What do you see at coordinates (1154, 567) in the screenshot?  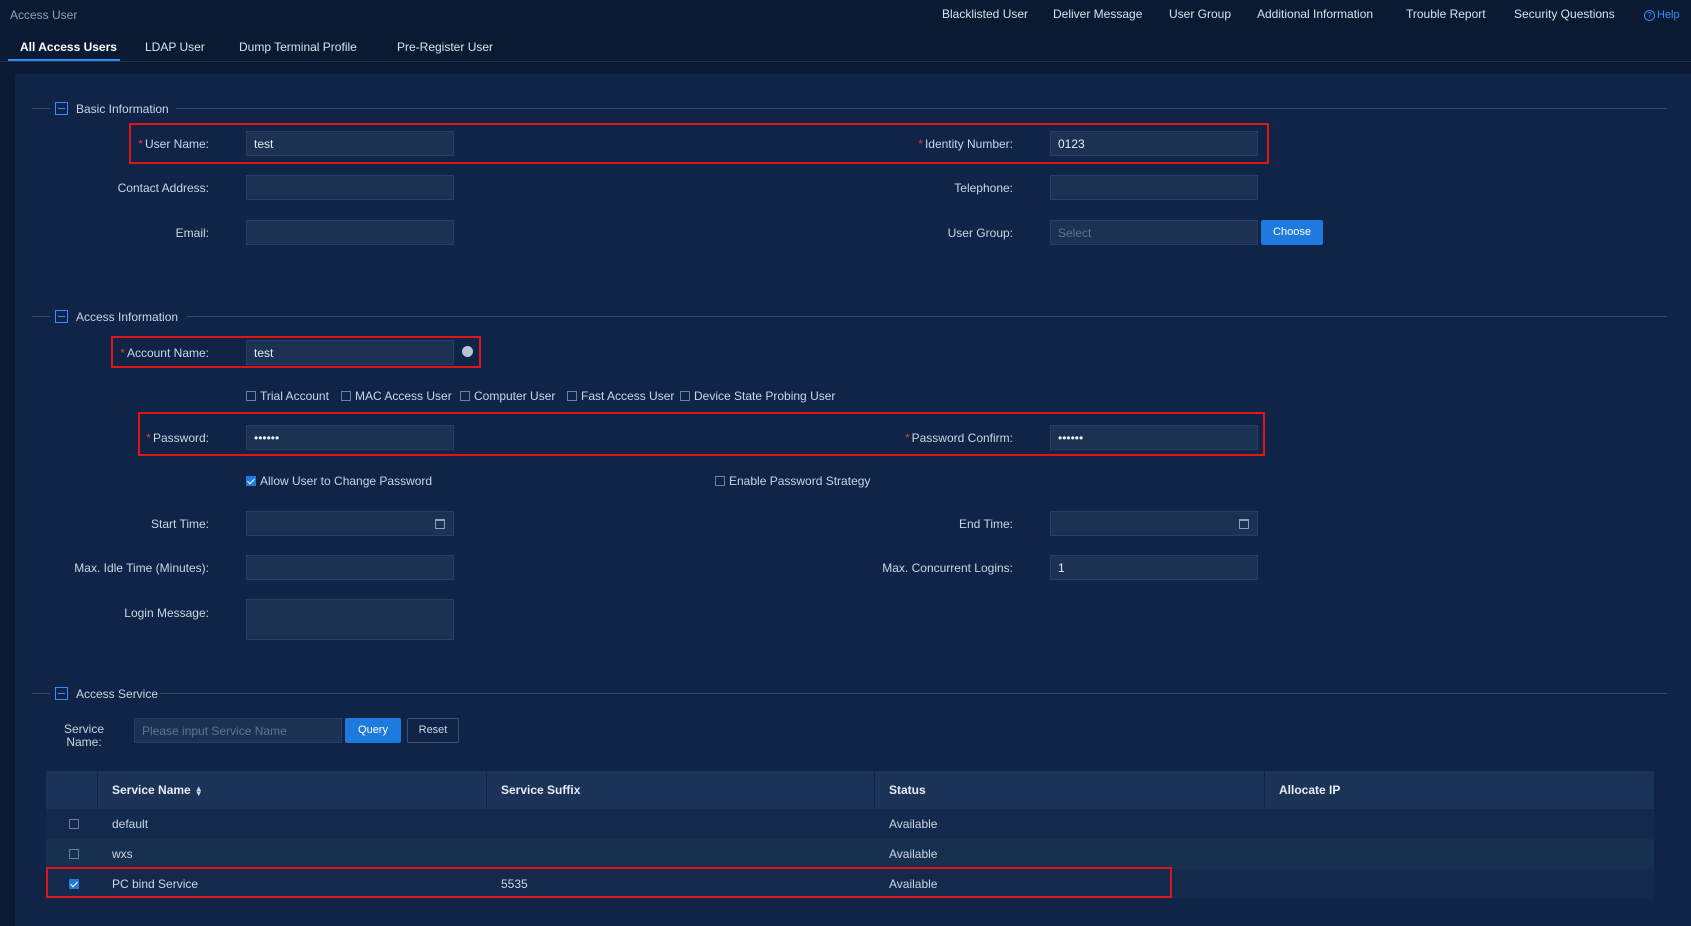 I see `max-concurrent-logins-input: 1` at bounding box center [1154, 567].